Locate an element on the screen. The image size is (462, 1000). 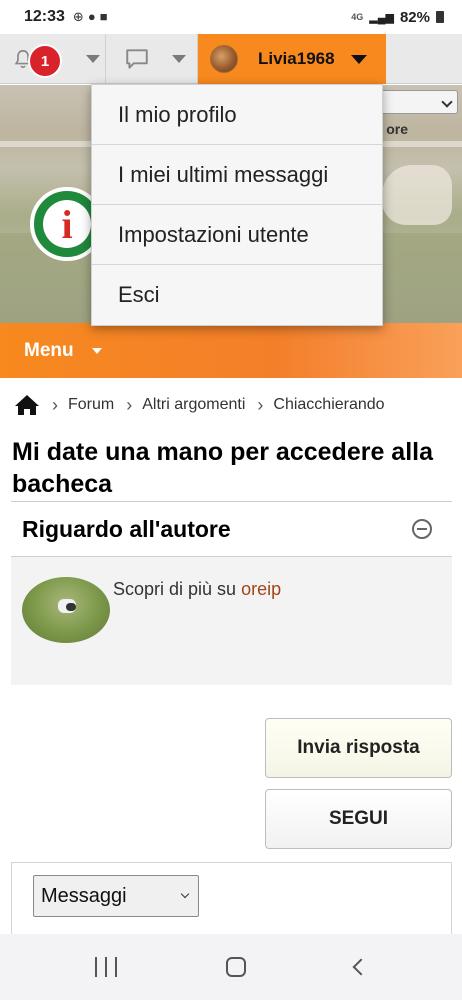
notifications-button: 1 is located at coordinates (53, 59).